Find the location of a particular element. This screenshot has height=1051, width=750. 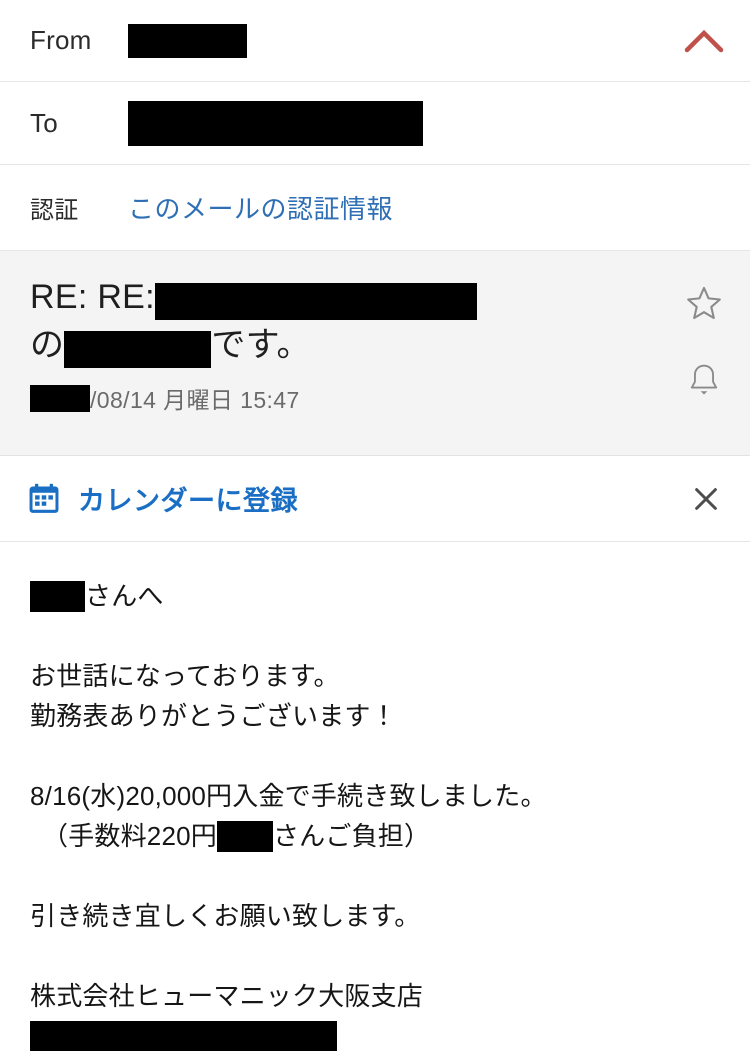

body-paragraph-3: 引き続き宜しくお願い致します。 is located at coordinates (375, 916).